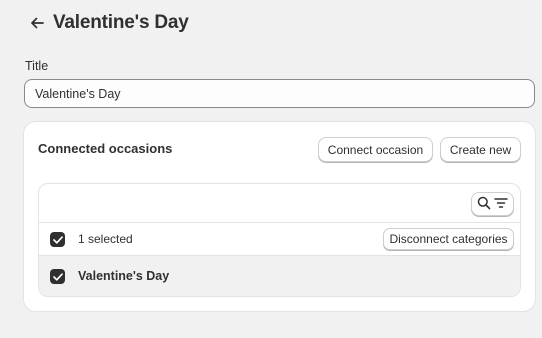 The height and width of the screenshot is (338, 542). Describe the element at coordinates (57, 239) in the screenshot. I see `select-all-checkbox` at that location.